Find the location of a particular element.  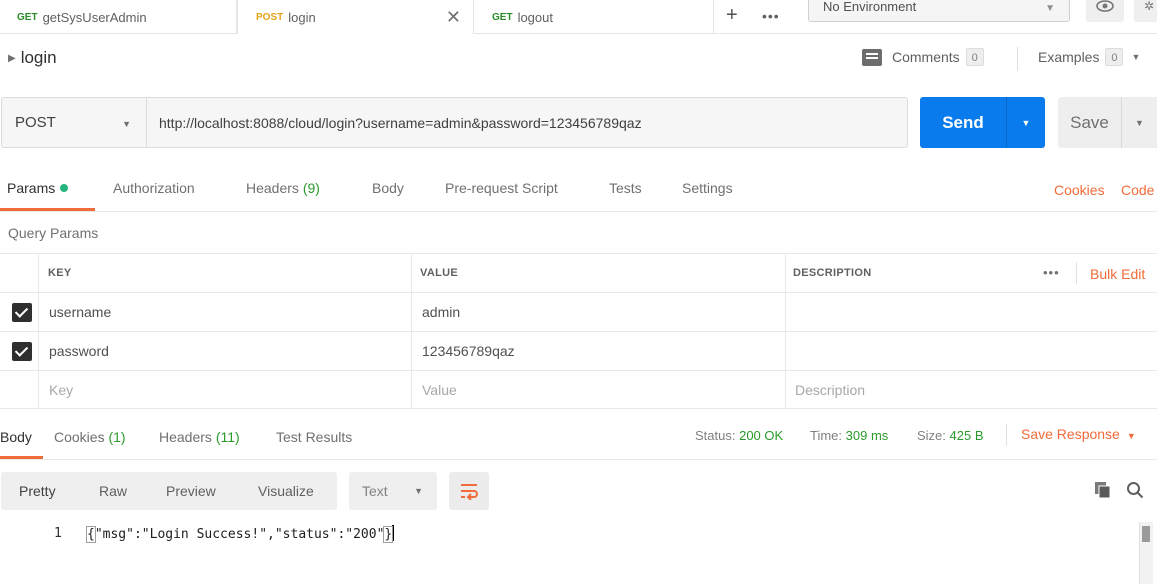

new-key-input: Key is located at coordinates (224, 390).